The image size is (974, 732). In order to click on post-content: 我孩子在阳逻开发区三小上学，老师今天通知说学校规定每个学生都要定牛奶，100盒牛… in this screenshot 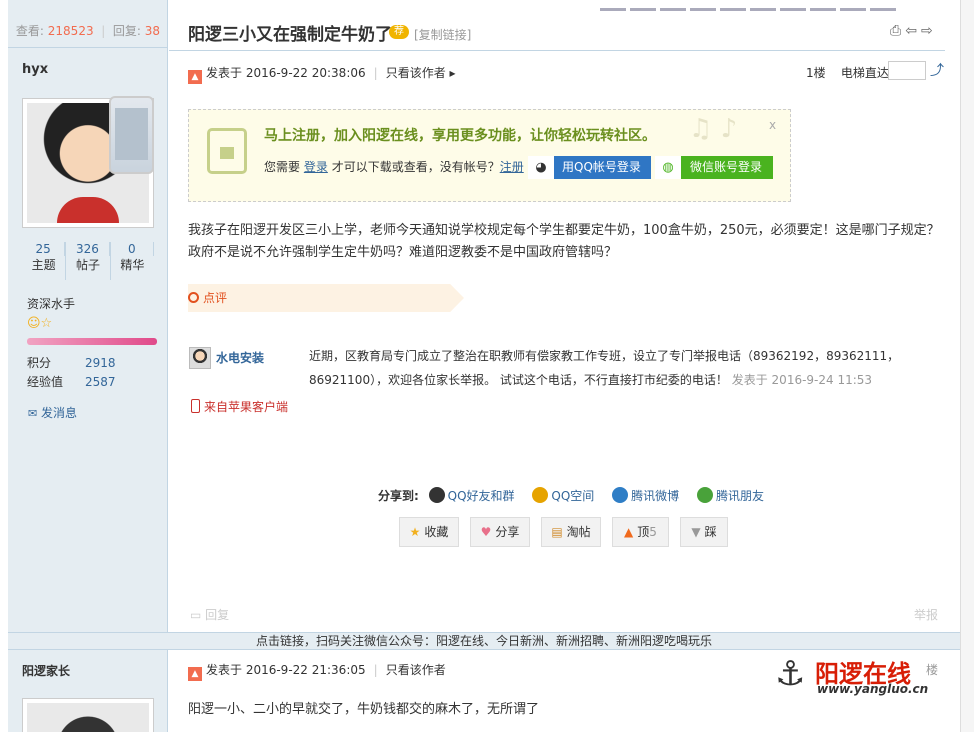, I will do `click(564, 241)`.